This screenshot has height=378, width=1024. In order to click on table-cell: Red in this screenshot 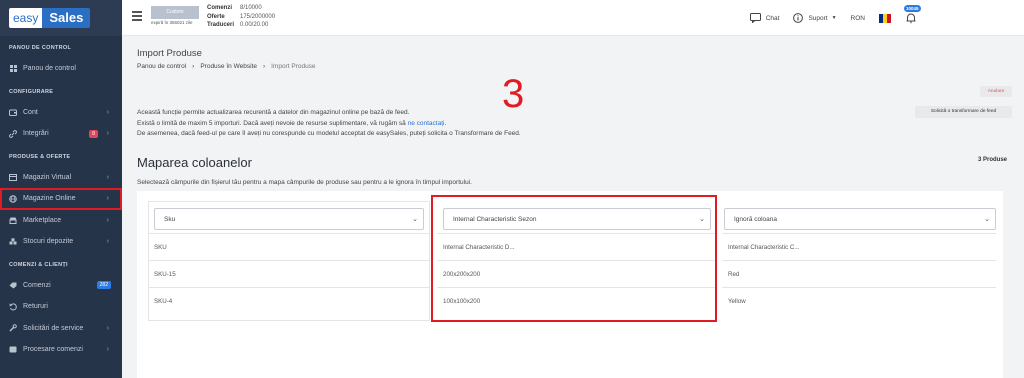, I will do `click(859, 273)`.